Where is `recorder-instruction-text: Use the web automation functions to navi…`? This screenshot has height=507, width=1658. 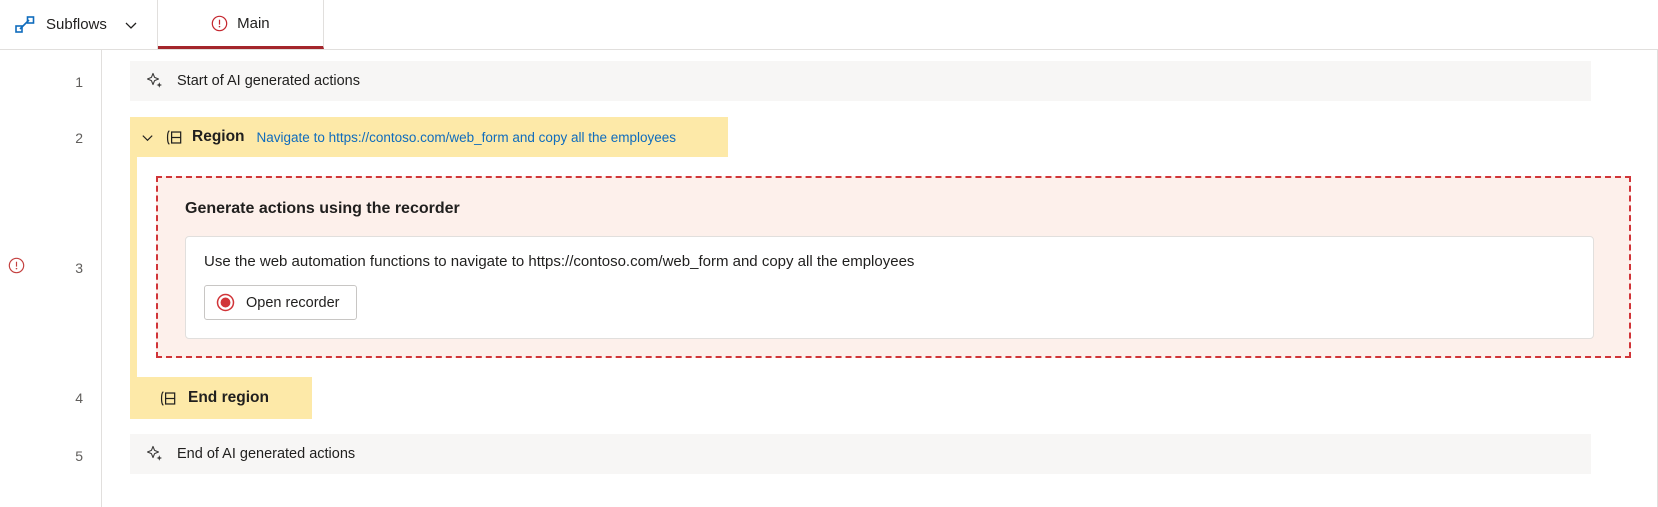 recorder-instruction-text: Use the web automation functions to navi… is located at coordinates (559, 261).